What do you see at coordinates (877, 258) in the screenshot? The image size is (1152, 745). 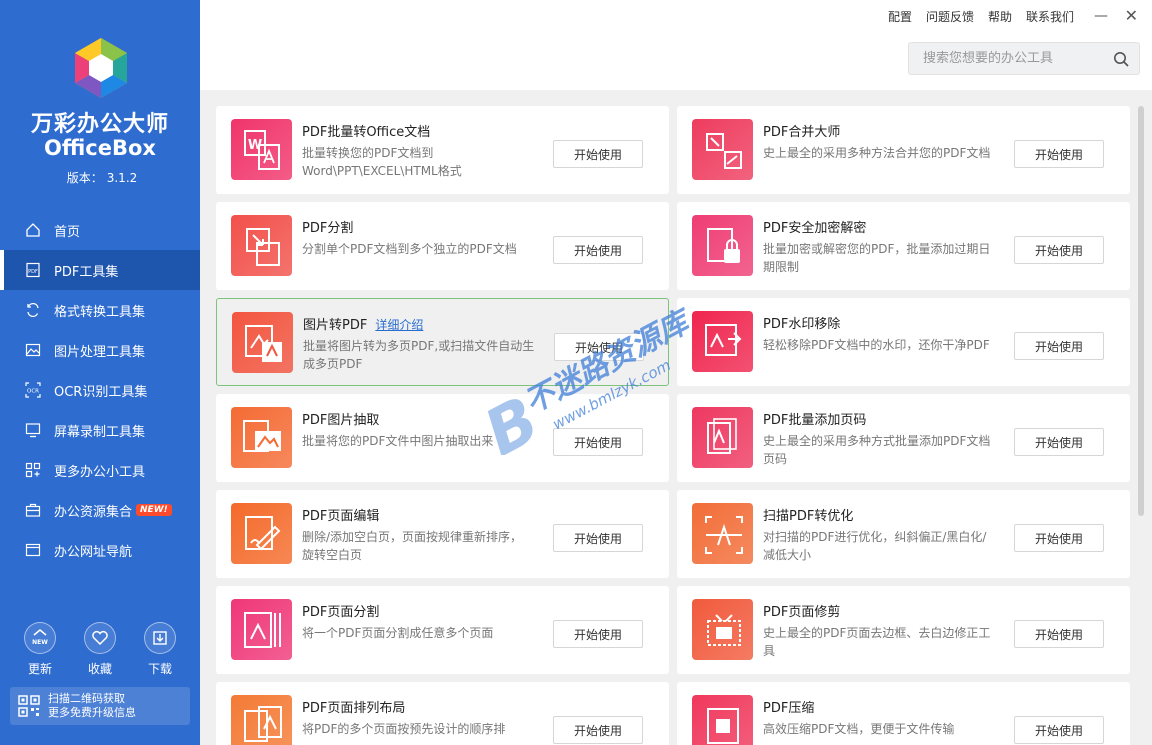 I see `tool-description: 批量加密或解密您的PDF，批量添加过期日期限制` at bounding box center [877, 258].